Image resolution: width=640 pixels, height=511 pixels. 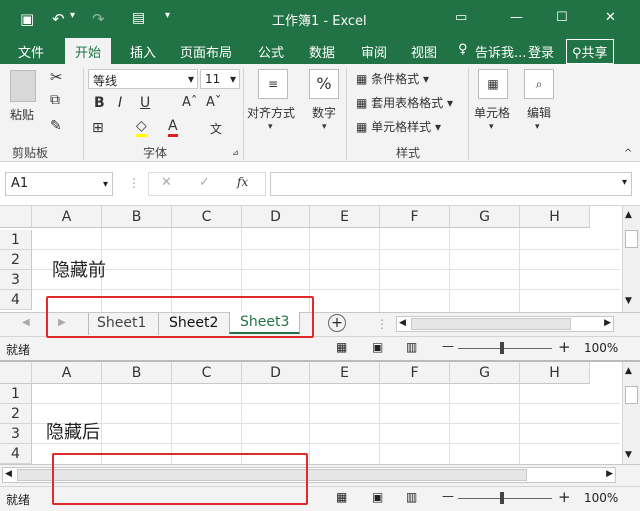 What do you see at coordinates (72, 15) in the screenshot?
I see `undo-dropdown-icon: ▾` at bounding box center [72, 15].